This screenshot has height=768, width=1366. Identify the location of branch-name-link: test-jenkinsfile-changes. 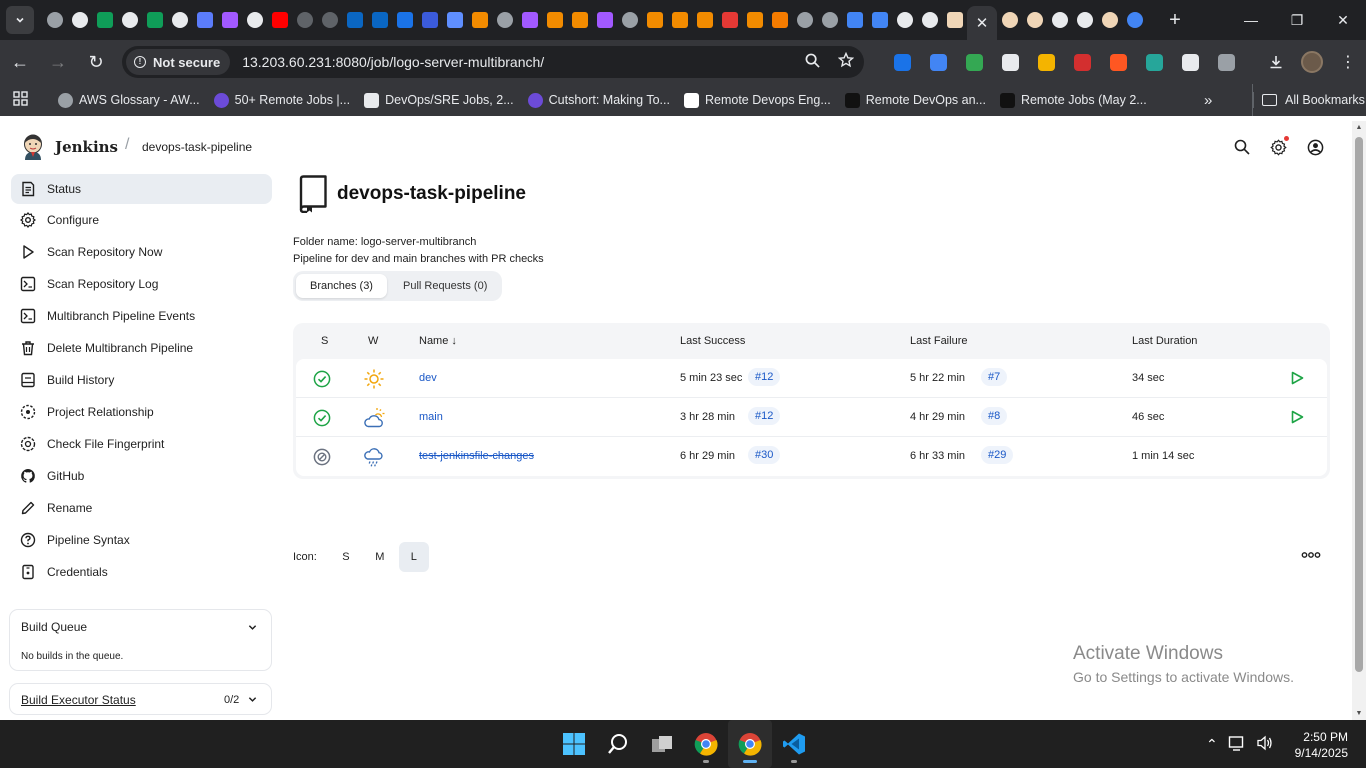
(476, 456).